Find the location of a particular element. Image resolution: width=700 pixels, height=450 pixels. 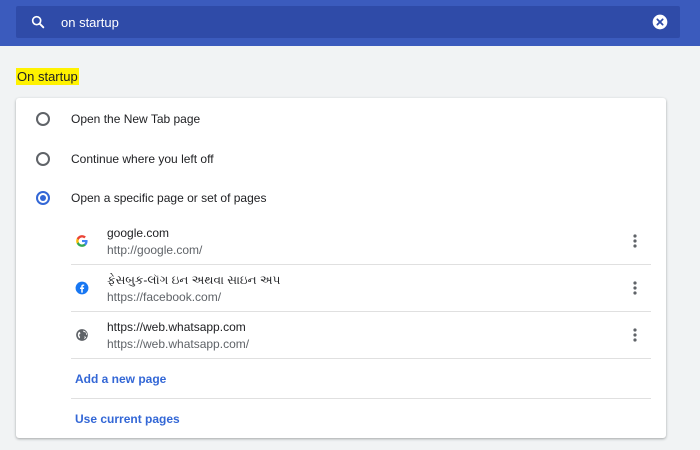

top-bar: on startup is located at coordinates (350, 23).